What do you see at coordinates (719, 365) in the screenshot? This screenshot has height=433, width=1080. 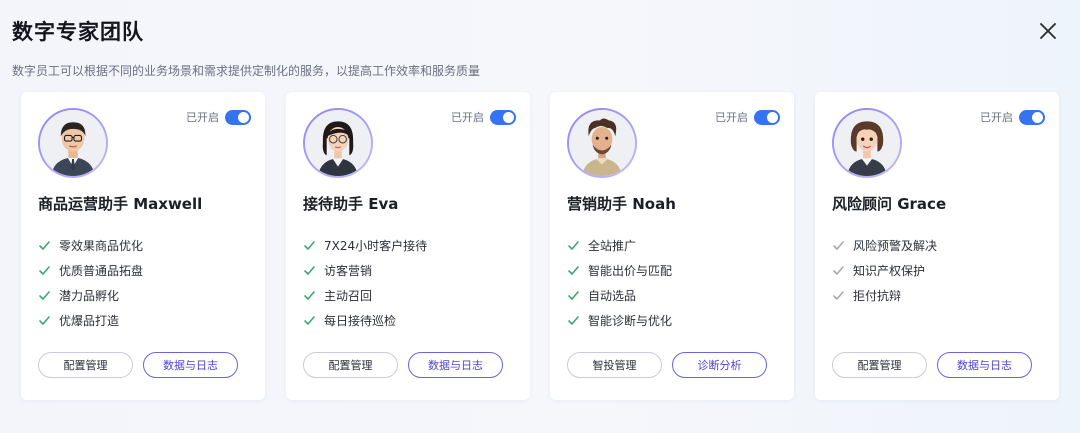 I see `diagnosis-analysis-button: 诊断分析` at bounding box center [719, 365].